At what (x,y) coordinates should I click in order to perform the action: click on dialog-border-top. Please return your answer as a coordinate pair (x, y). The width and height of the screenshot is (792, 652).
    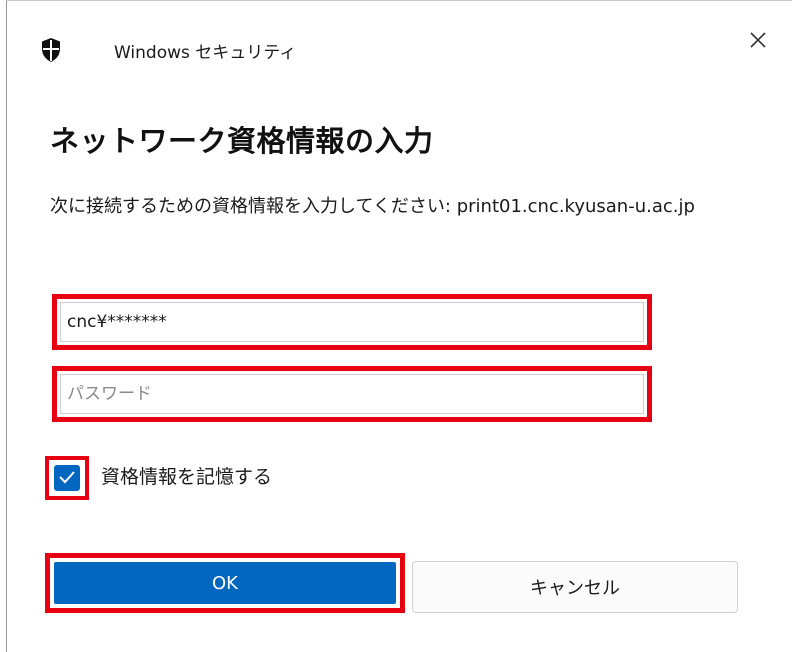
    Looking at the image, I should click on (399, 0).